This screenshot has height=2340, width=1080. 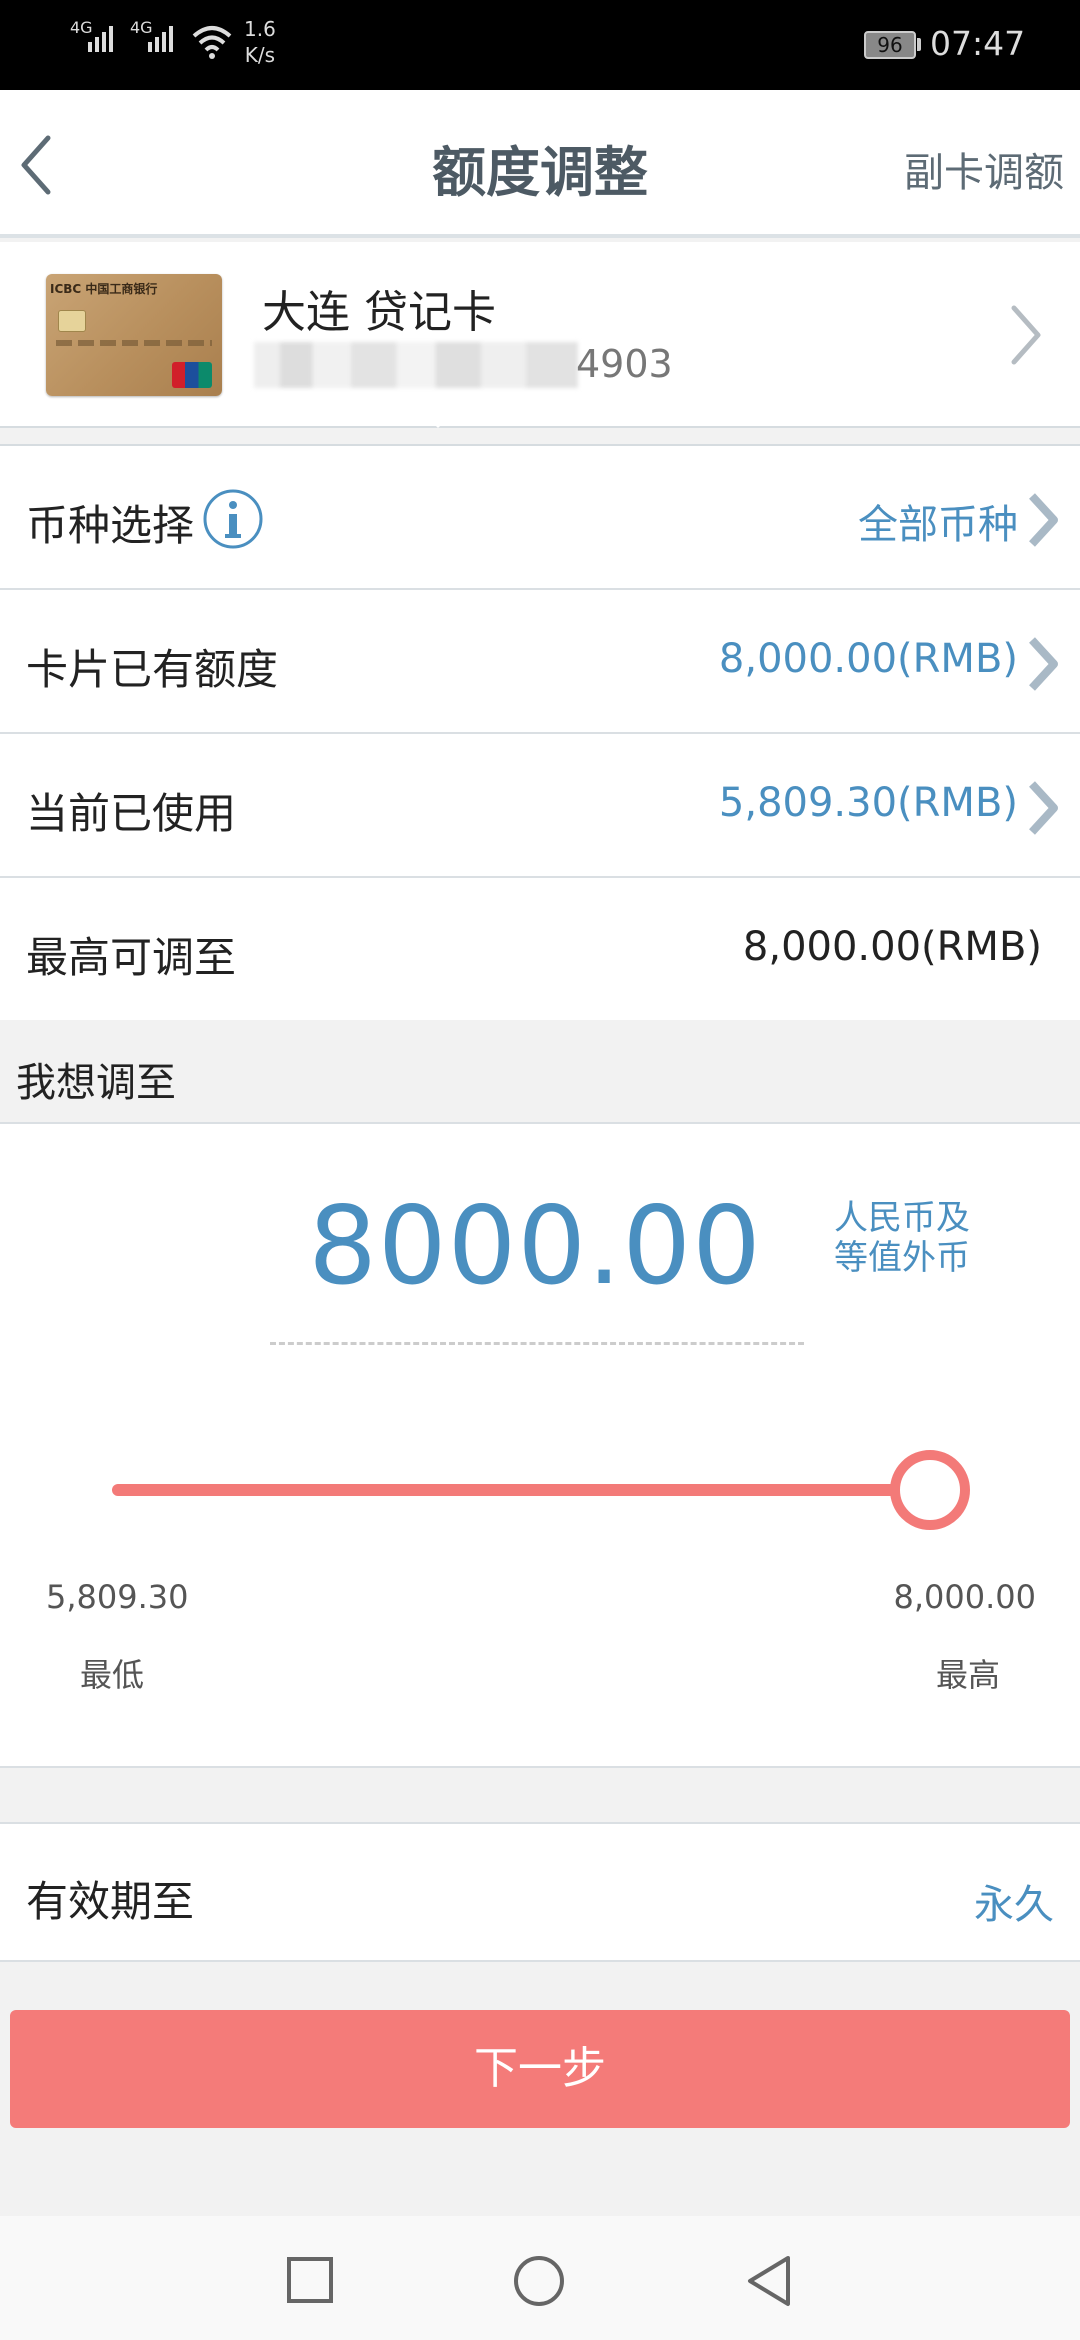 What do you see at coordinates (938, 525) in the screenshot?
I see `currency-value: 全部币种` at bounding box center [938, 525].